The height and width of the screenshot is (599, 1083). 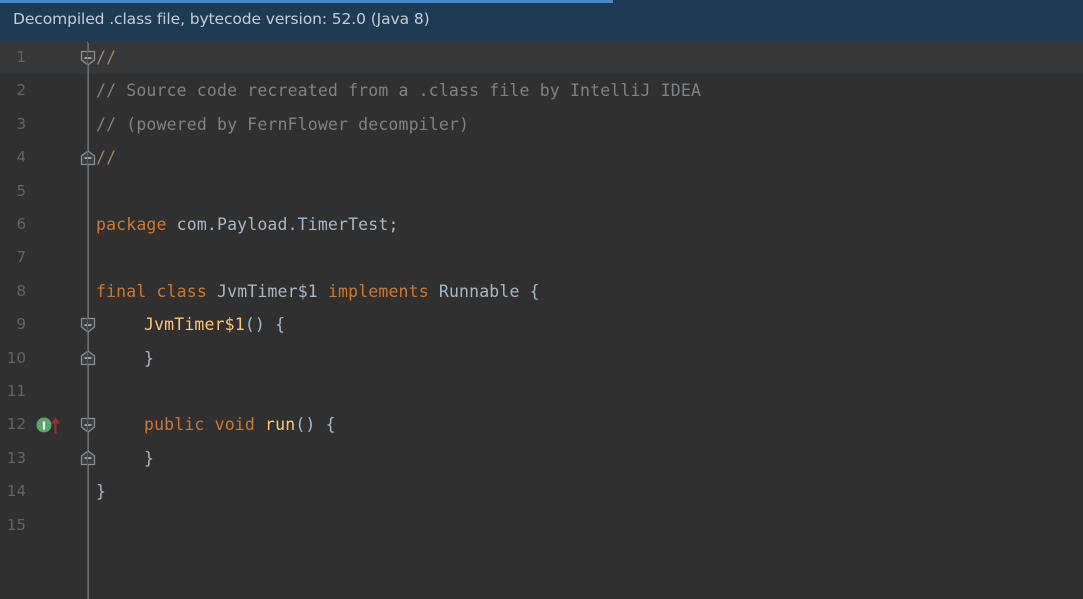 What do you see at coordinates (306, 1) in the screenshot?
I see `banner-accent-line` at bounding box center [306, 1].